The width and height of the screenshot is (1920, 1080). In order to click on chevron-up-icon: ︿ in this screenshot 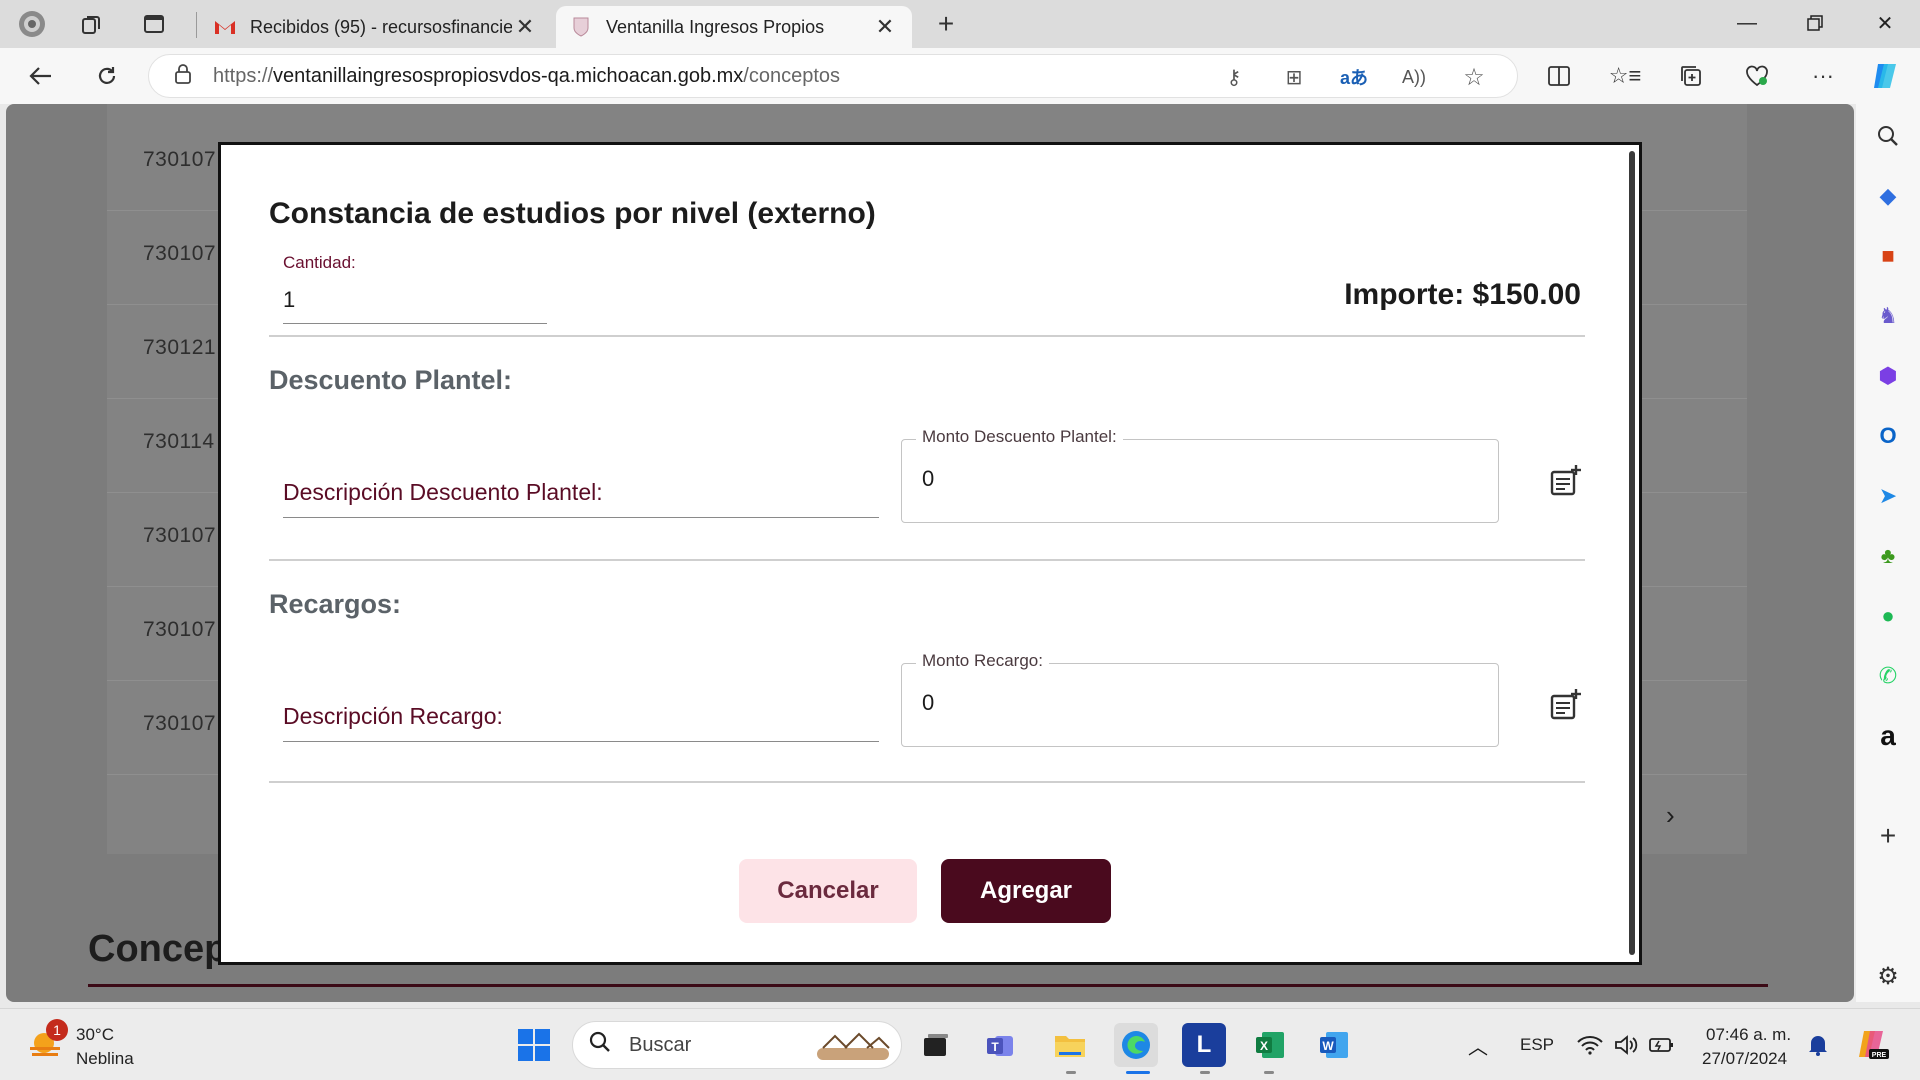, I will do `click(1478, 1045)`.